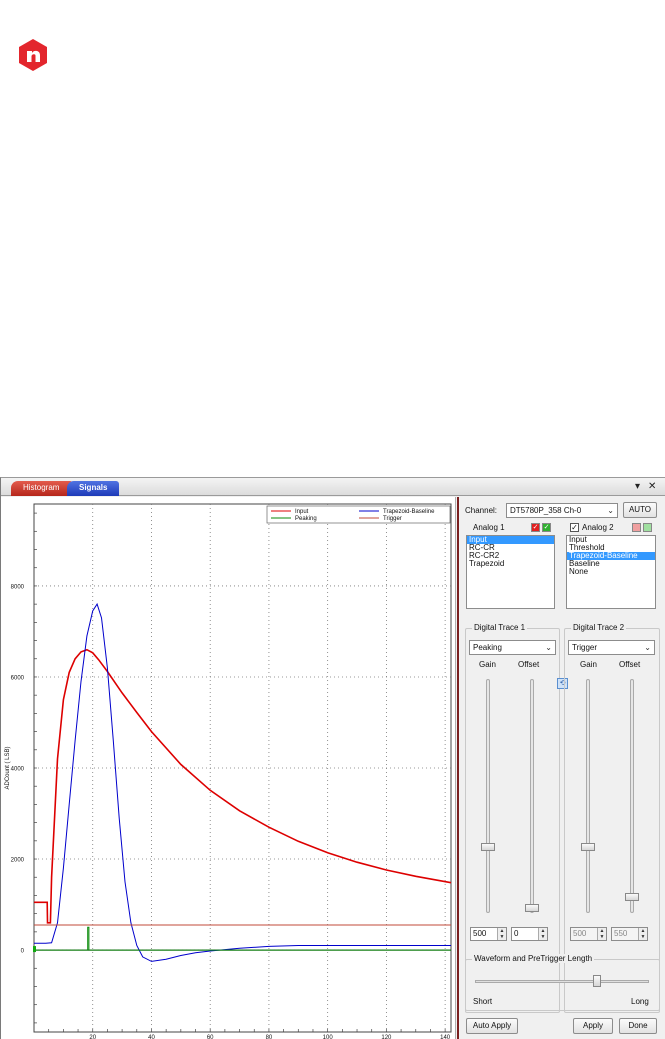  I want to click on waveform-length-slider, so click(562, 981).